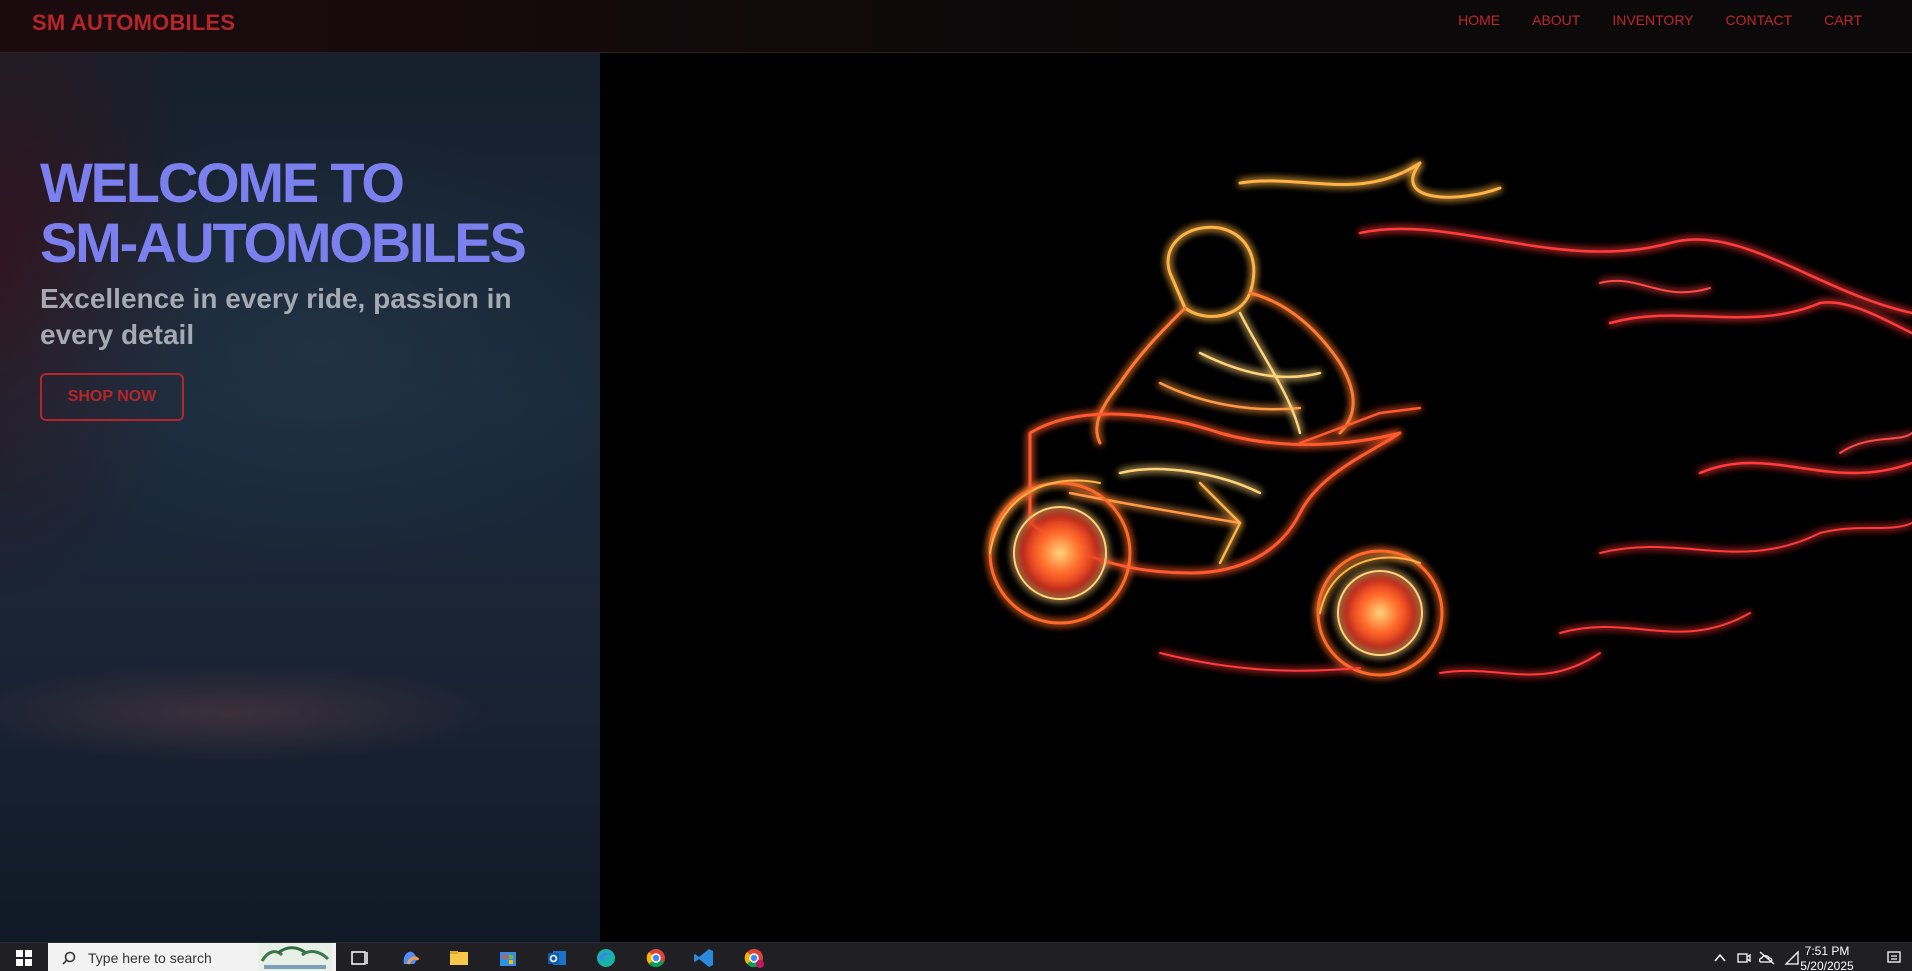  What do you see at coordinates (112, 397) in the screenshot?
I see `shop-now-button: SHOP NOW` at bounding box center [112, 397].